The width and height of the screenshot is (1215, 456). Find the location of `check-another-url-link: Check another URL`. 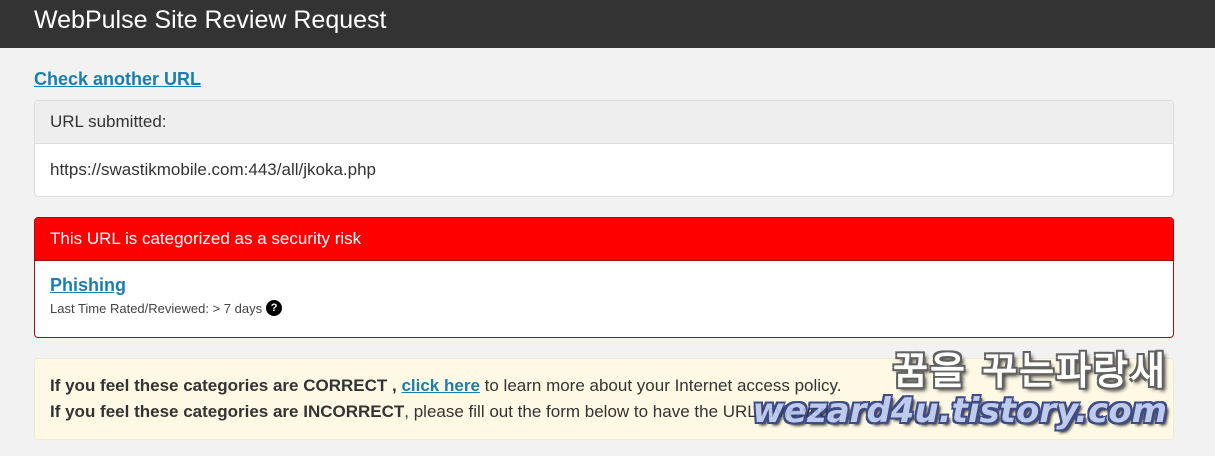

check-another-url-link: Check another URL is located at coordinates (117, 79).